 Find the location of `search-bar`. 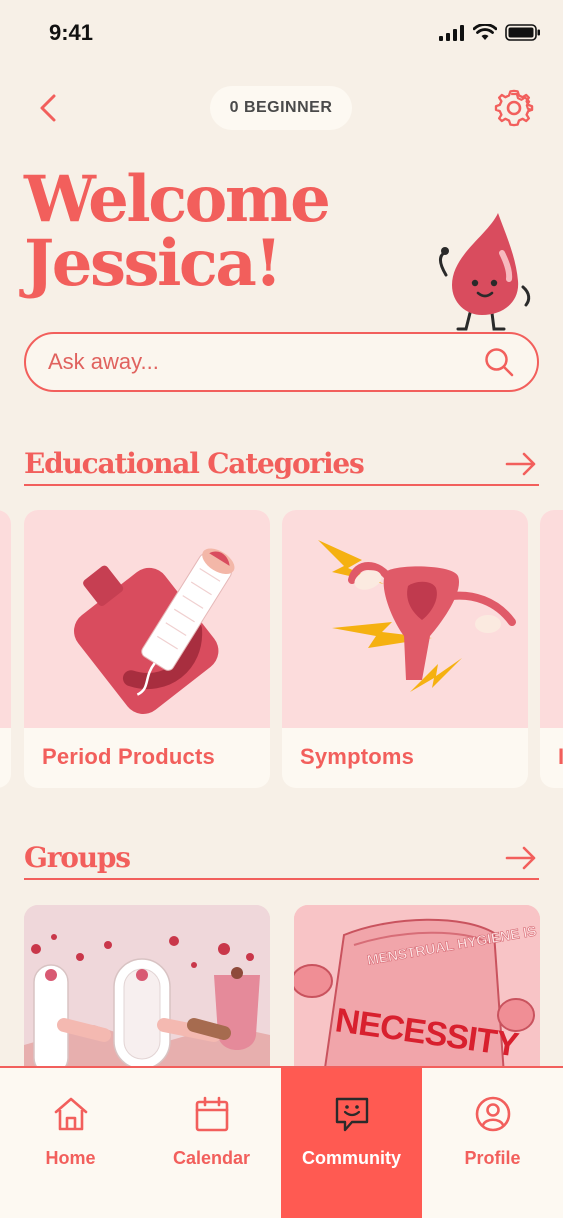

search-bar is located at coordinates (281, 362).